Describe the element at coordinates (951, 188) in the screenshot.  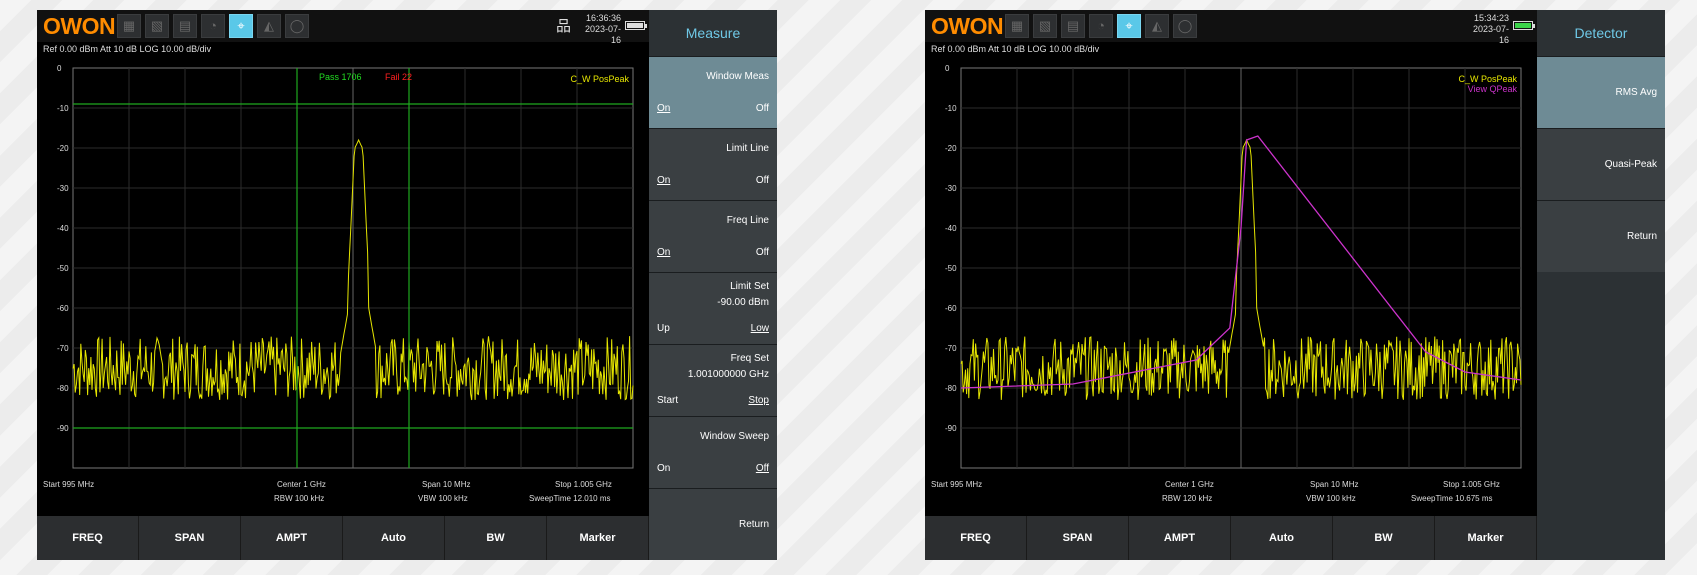
I see `y-tick-label: -30` at that location.